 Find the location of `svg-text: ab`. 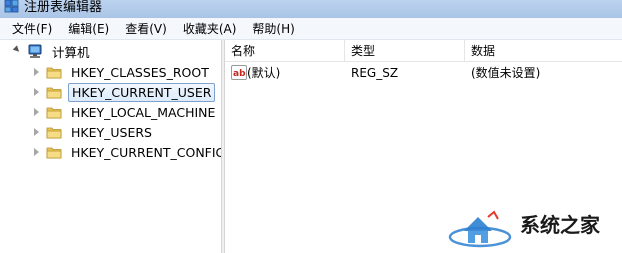

svg-text: ab is located at coordinates (239, 74).